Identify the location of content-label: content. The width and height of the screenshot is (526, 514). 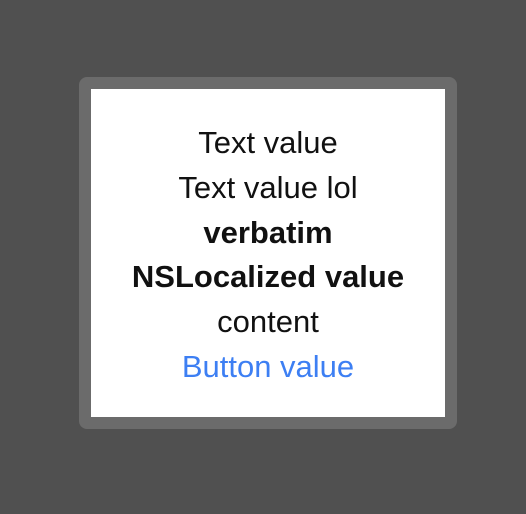
(268, 322).